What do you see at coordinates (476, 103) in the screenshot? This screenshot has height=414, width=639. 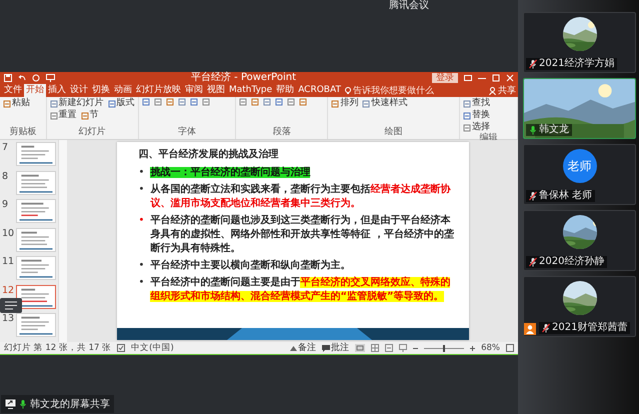 I see `ribbon-button: 查找` at bounding box center [476, 103].